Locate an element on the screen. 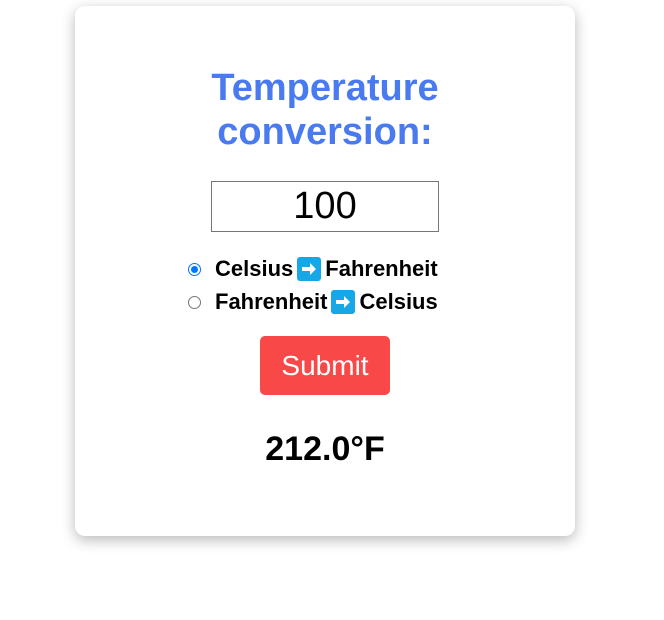 The height and width of the screenshot is (620, 664). submit-button: Submit is located at coordinates (325, 365).